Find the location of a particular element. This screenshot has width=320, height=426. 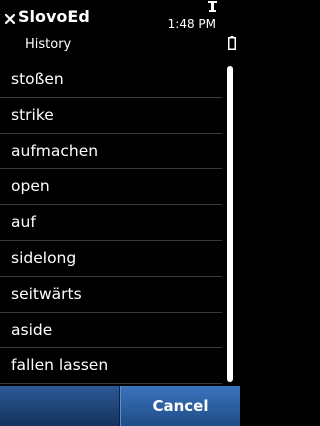

history-item: stoßen is located at coordinates (111, 80).